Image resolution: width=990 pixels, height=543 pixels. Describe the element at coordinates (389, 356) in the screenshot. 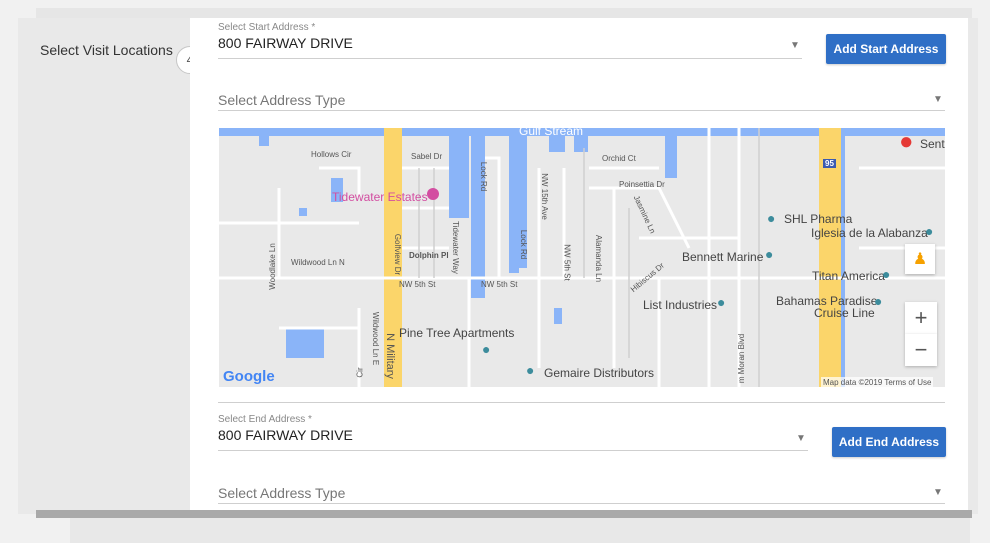

I see `n-military-label: N Military` at that location.